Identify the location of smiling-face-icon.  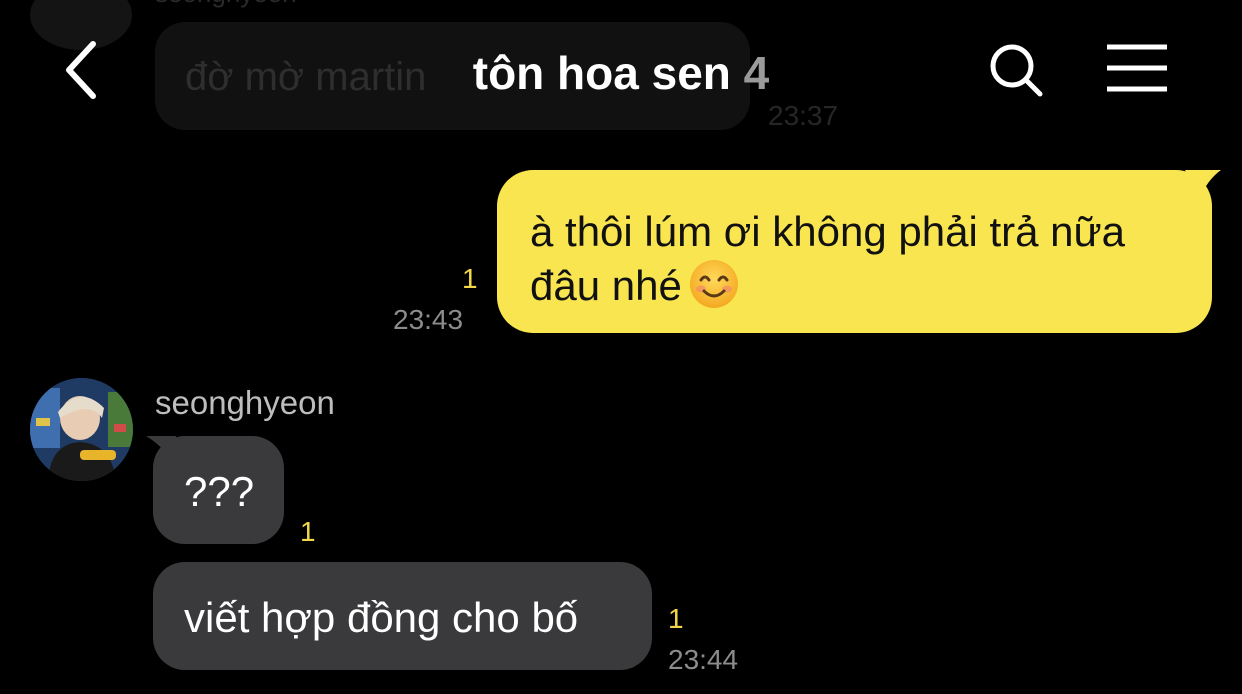
(714, 284).